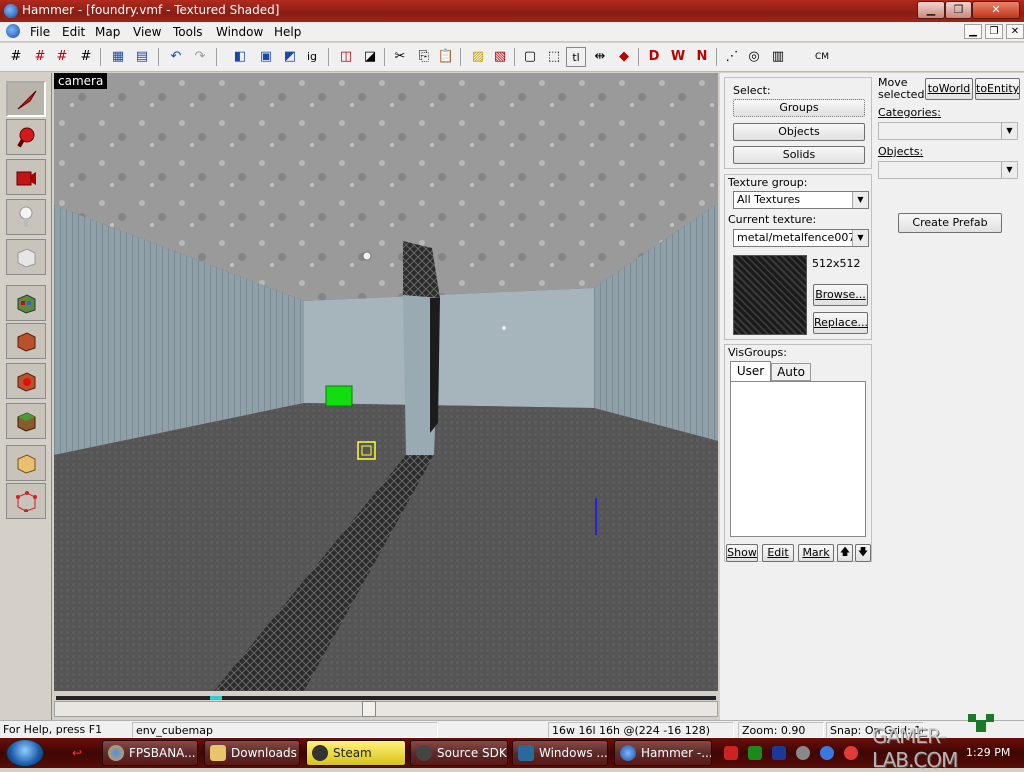 The image size is (1024, 772). What do you see at coordinates (845, 553) in the screenshot?
I see `move-up-button: 🡅` at bounding box center [845, 553].